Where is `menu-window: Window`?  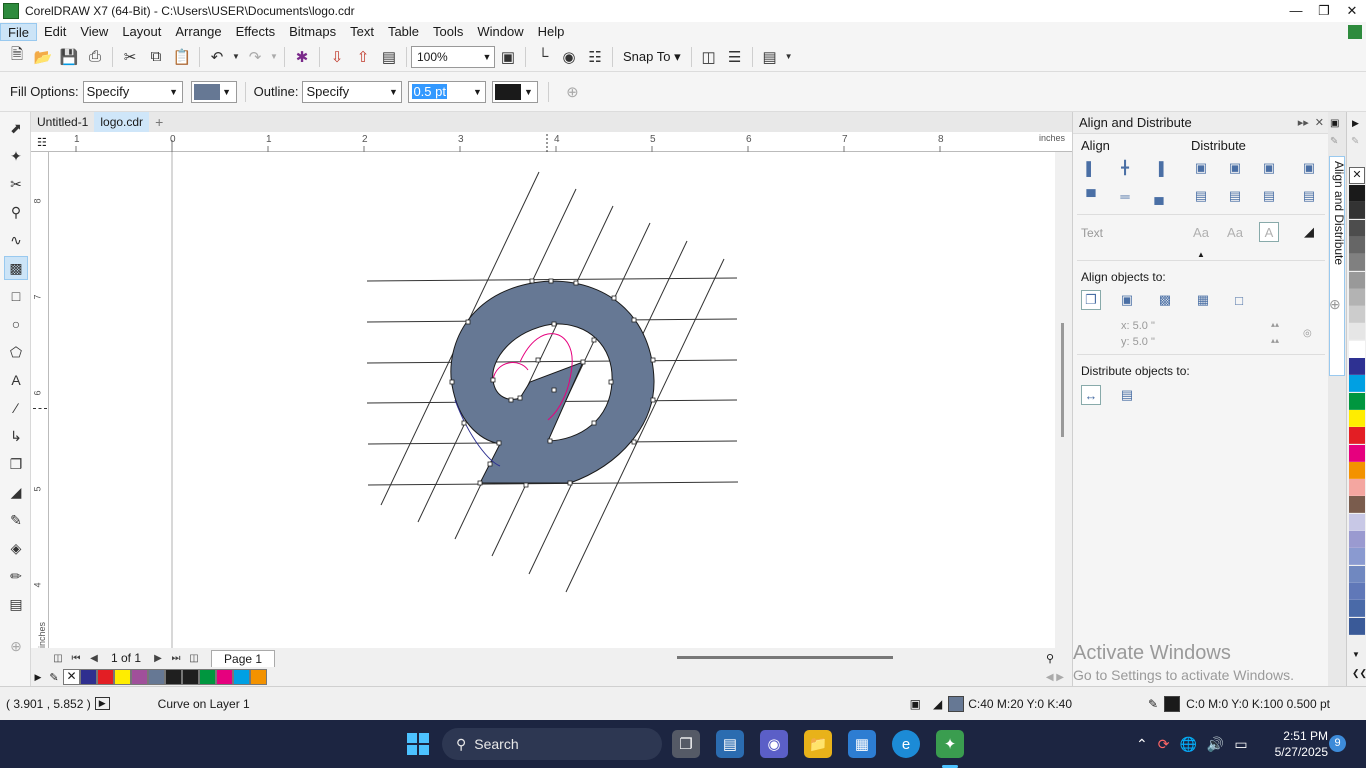 menu-window: Window is located at coordinates (500, 32).